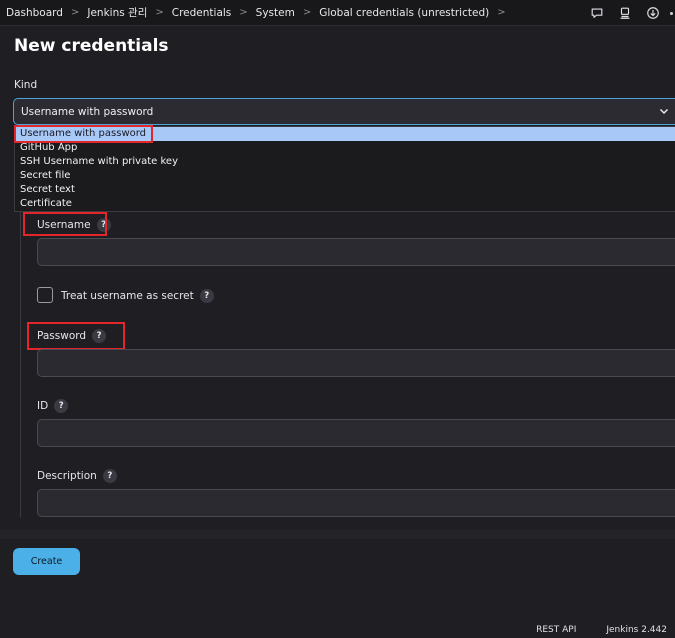 This screenshot has width=675, height=638. Describe the element at coordinates (356, 363) in the screenshot. I see `password-input` at that location.